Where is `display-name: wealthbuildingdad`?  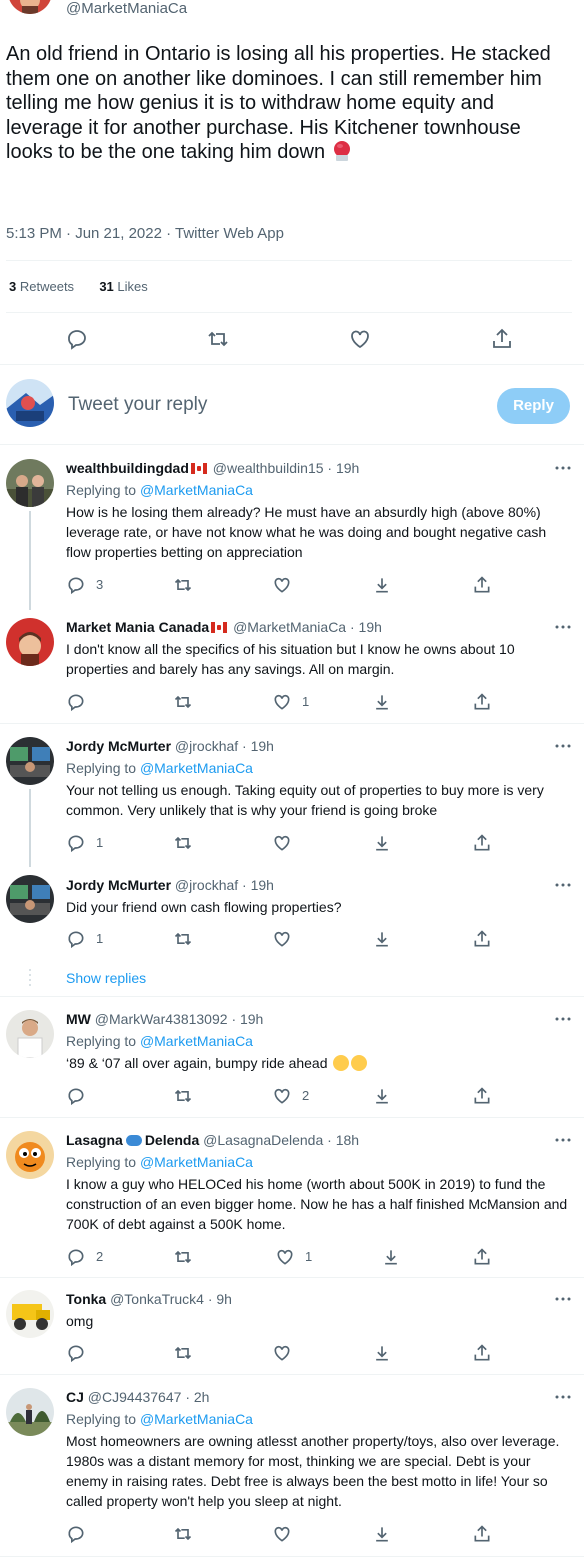
display-name: wealthbuildingdad is located at coordinates (127, 468).